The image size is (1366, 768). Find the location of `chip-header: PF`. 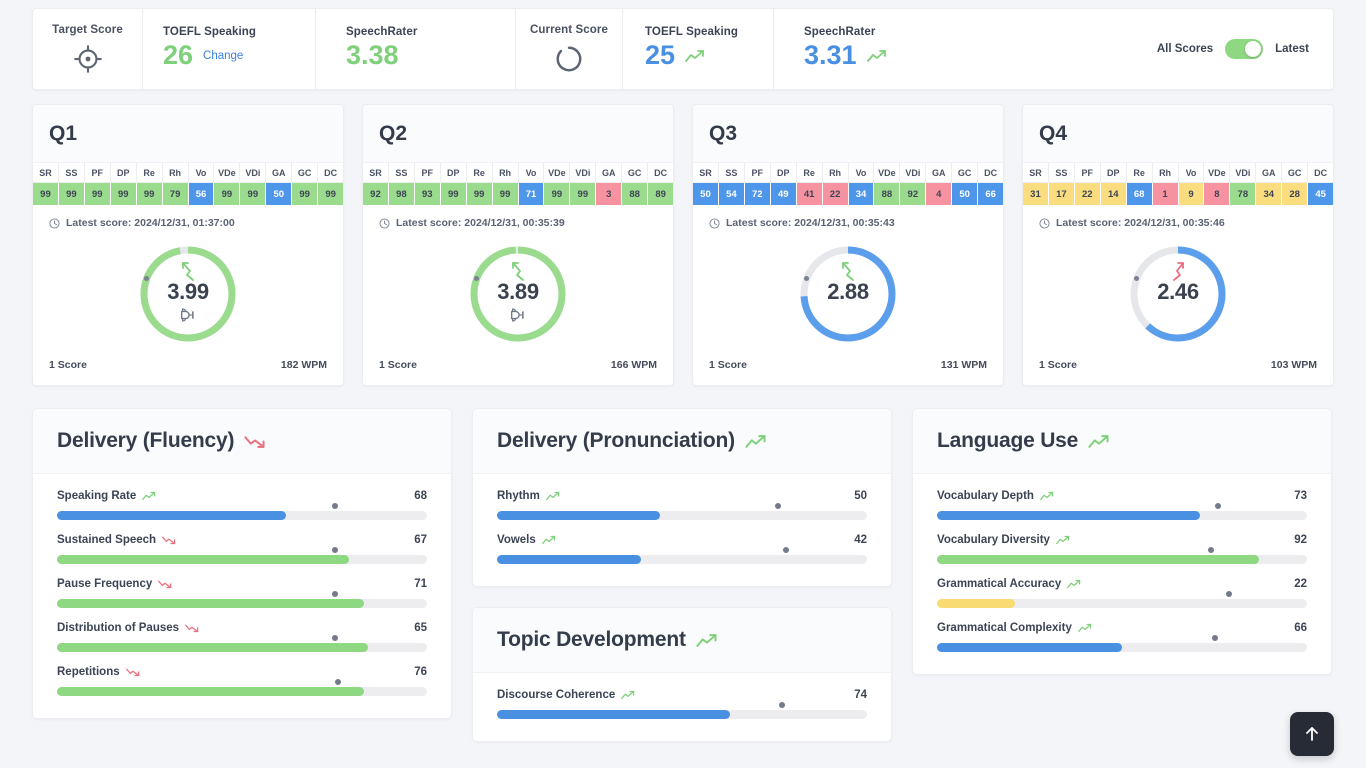

chip-header: PF is located at coordinates (97, 173).